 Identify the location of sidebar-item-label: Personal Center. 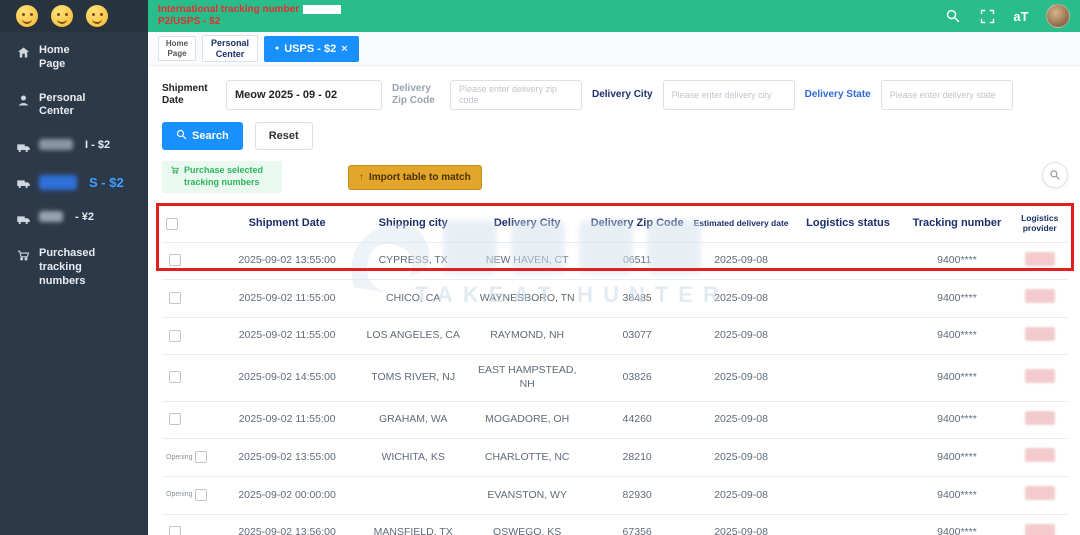
(62, 104).